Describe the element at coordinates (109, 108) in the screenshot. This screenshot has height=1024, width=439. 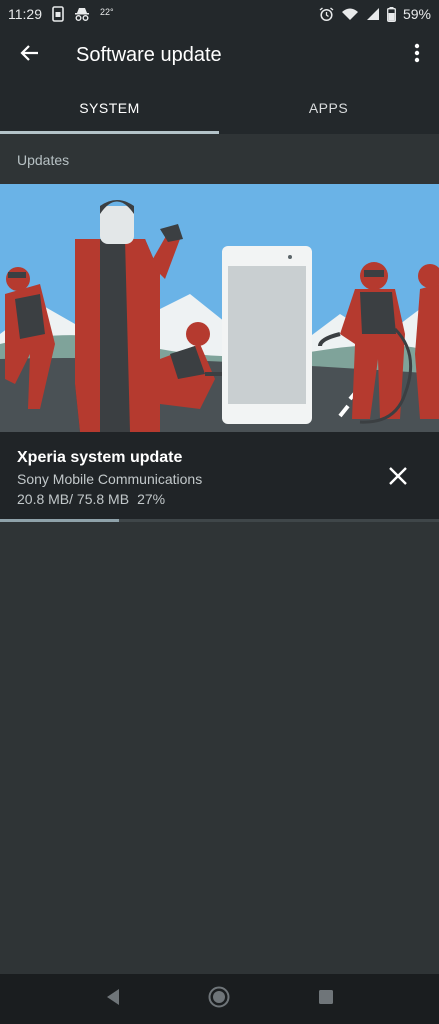
I see `tab-system: SYSTEM` at that location.